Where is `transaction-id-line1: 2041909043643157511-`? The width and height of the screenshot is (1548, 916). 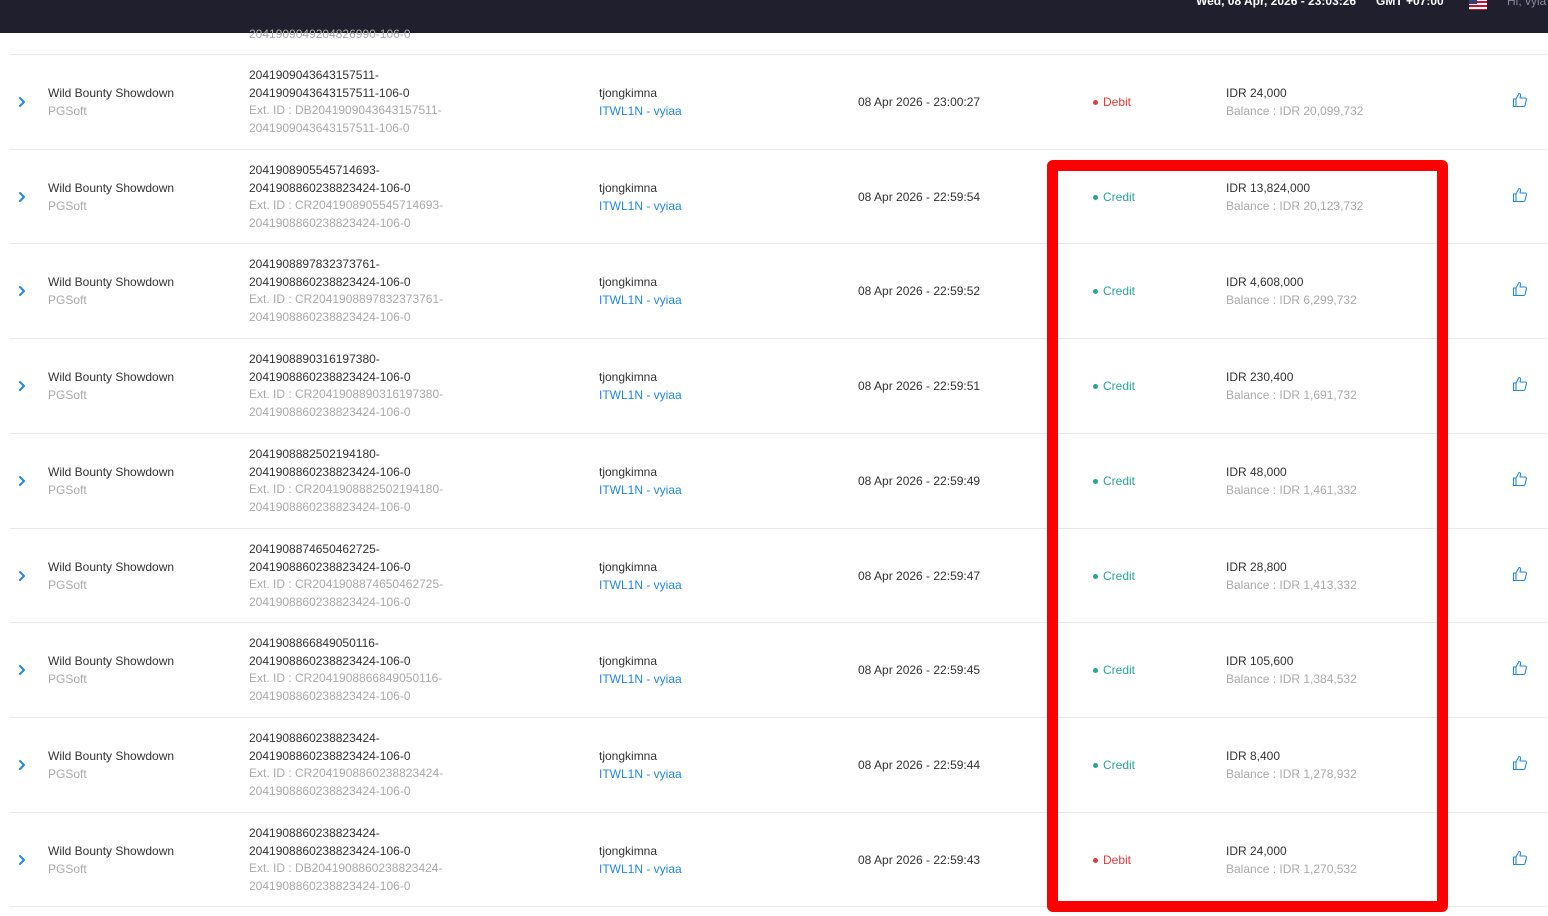
transaction-id-line1: 2041909043643157511- is located at coordinates (314, 75).